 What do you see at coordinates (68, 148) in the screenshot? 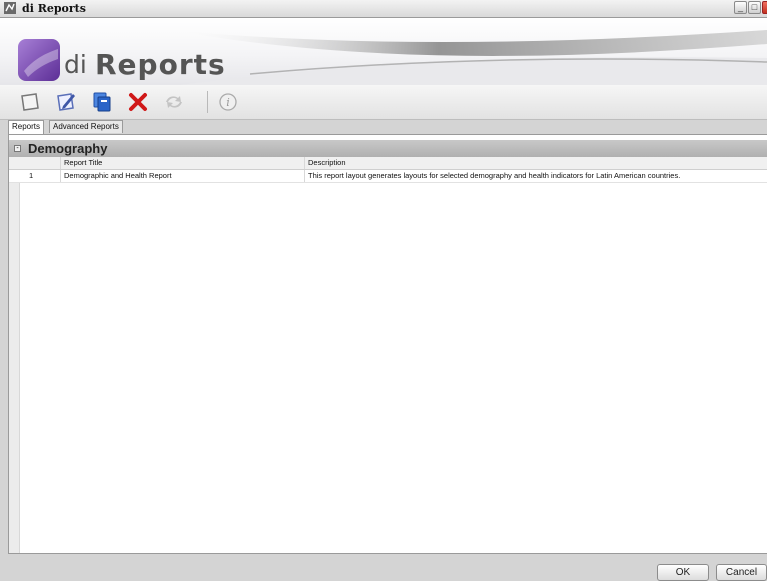
I see `group-title: Demography` at bounding box center [68, 148].